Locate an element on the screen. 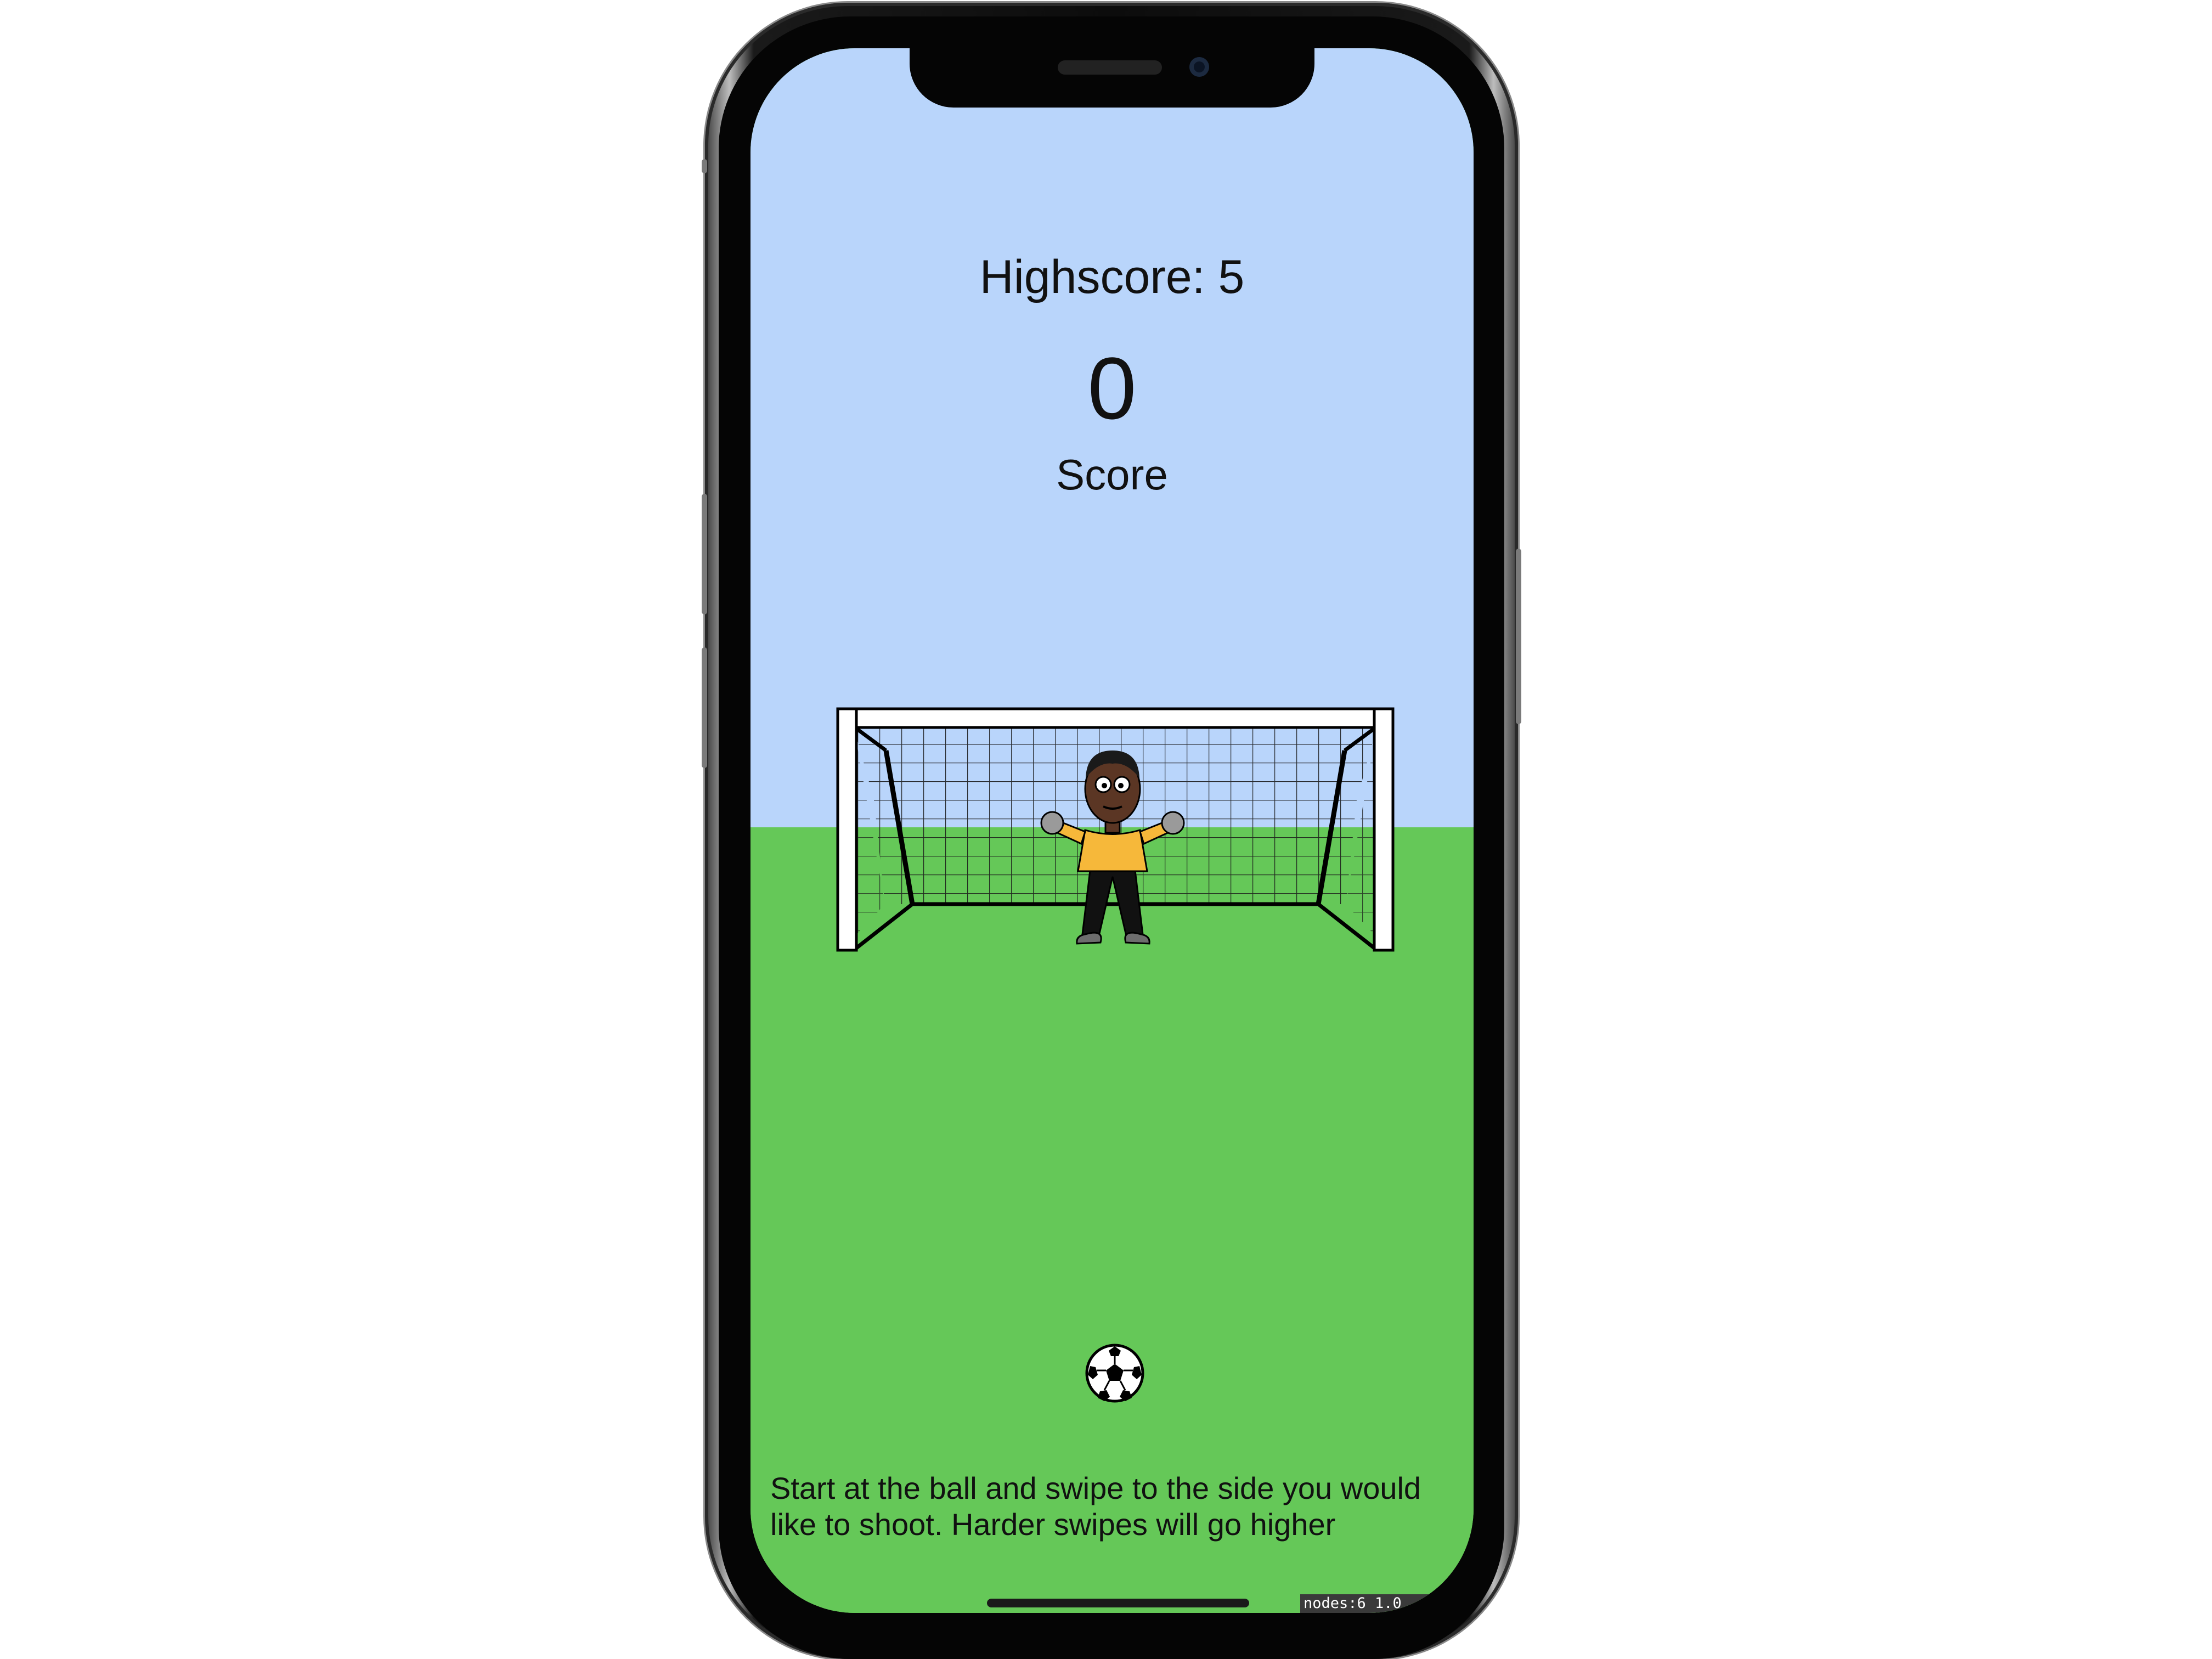  silent-switch is located at coordinates (704, 166).